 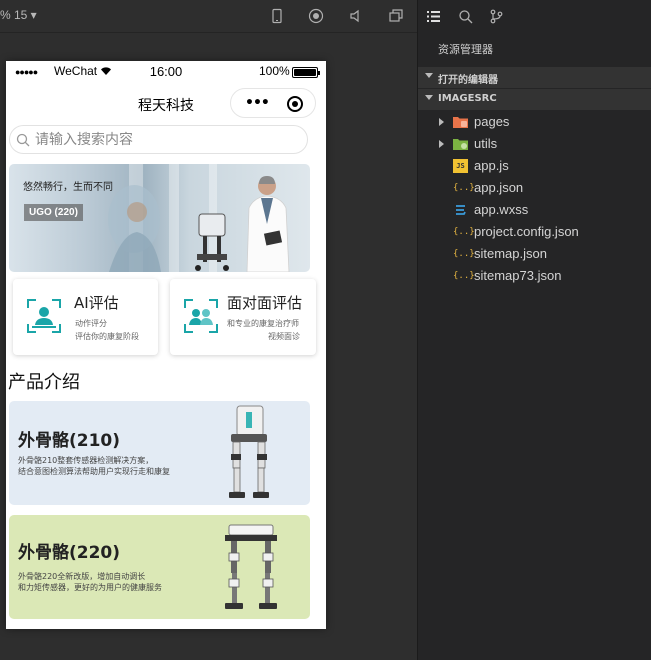 What do you see at coordinates (433, 16) in the screenshot?
I see `list-icon` at bounding box center [433, 16].